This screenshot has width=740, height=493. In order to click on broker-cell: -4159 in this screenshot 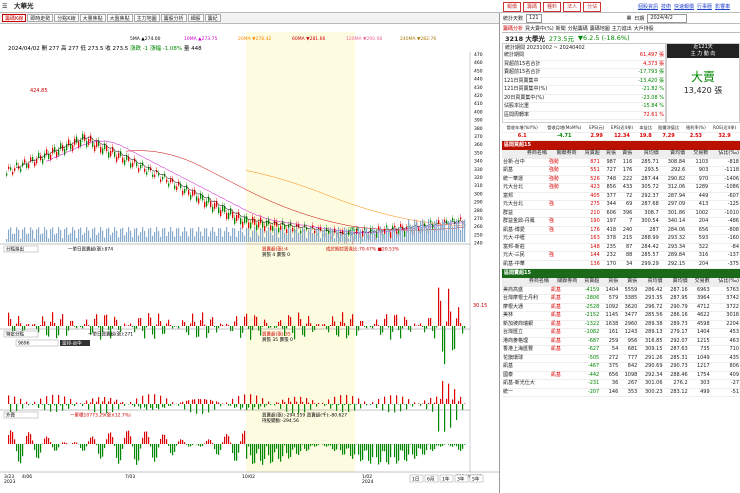, I will do `click(589, 290)`.